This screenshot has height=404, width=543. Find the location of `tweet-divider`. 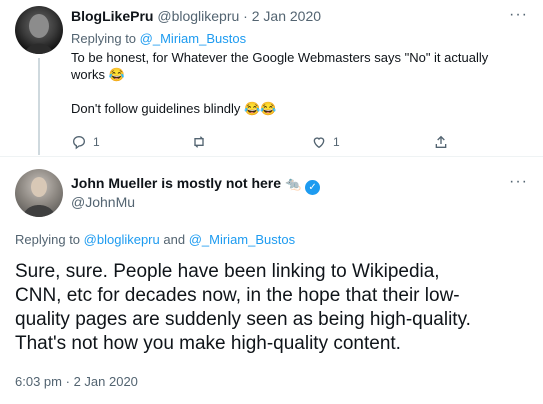

tweet-divider is located at coordinates (271, 156).